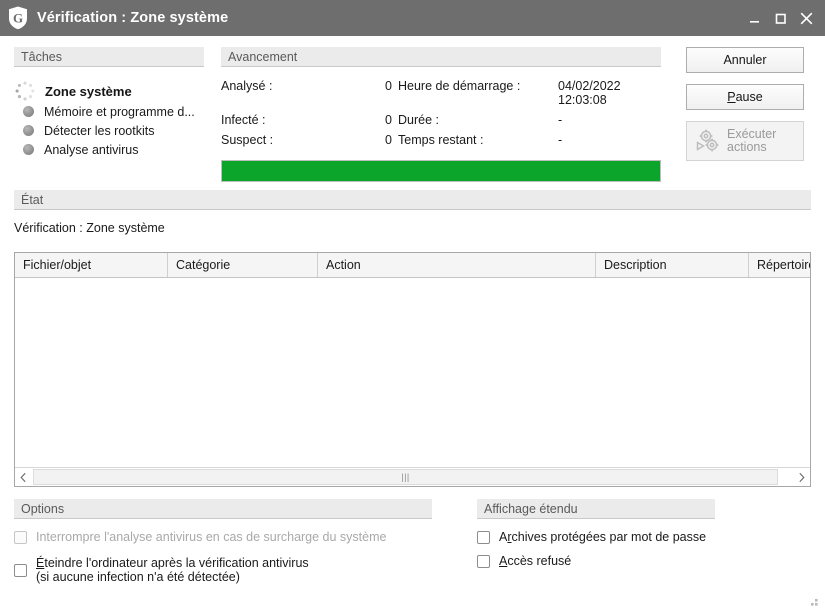  I want to click on horizontal-scrollbar: |||, so click(412, 476).